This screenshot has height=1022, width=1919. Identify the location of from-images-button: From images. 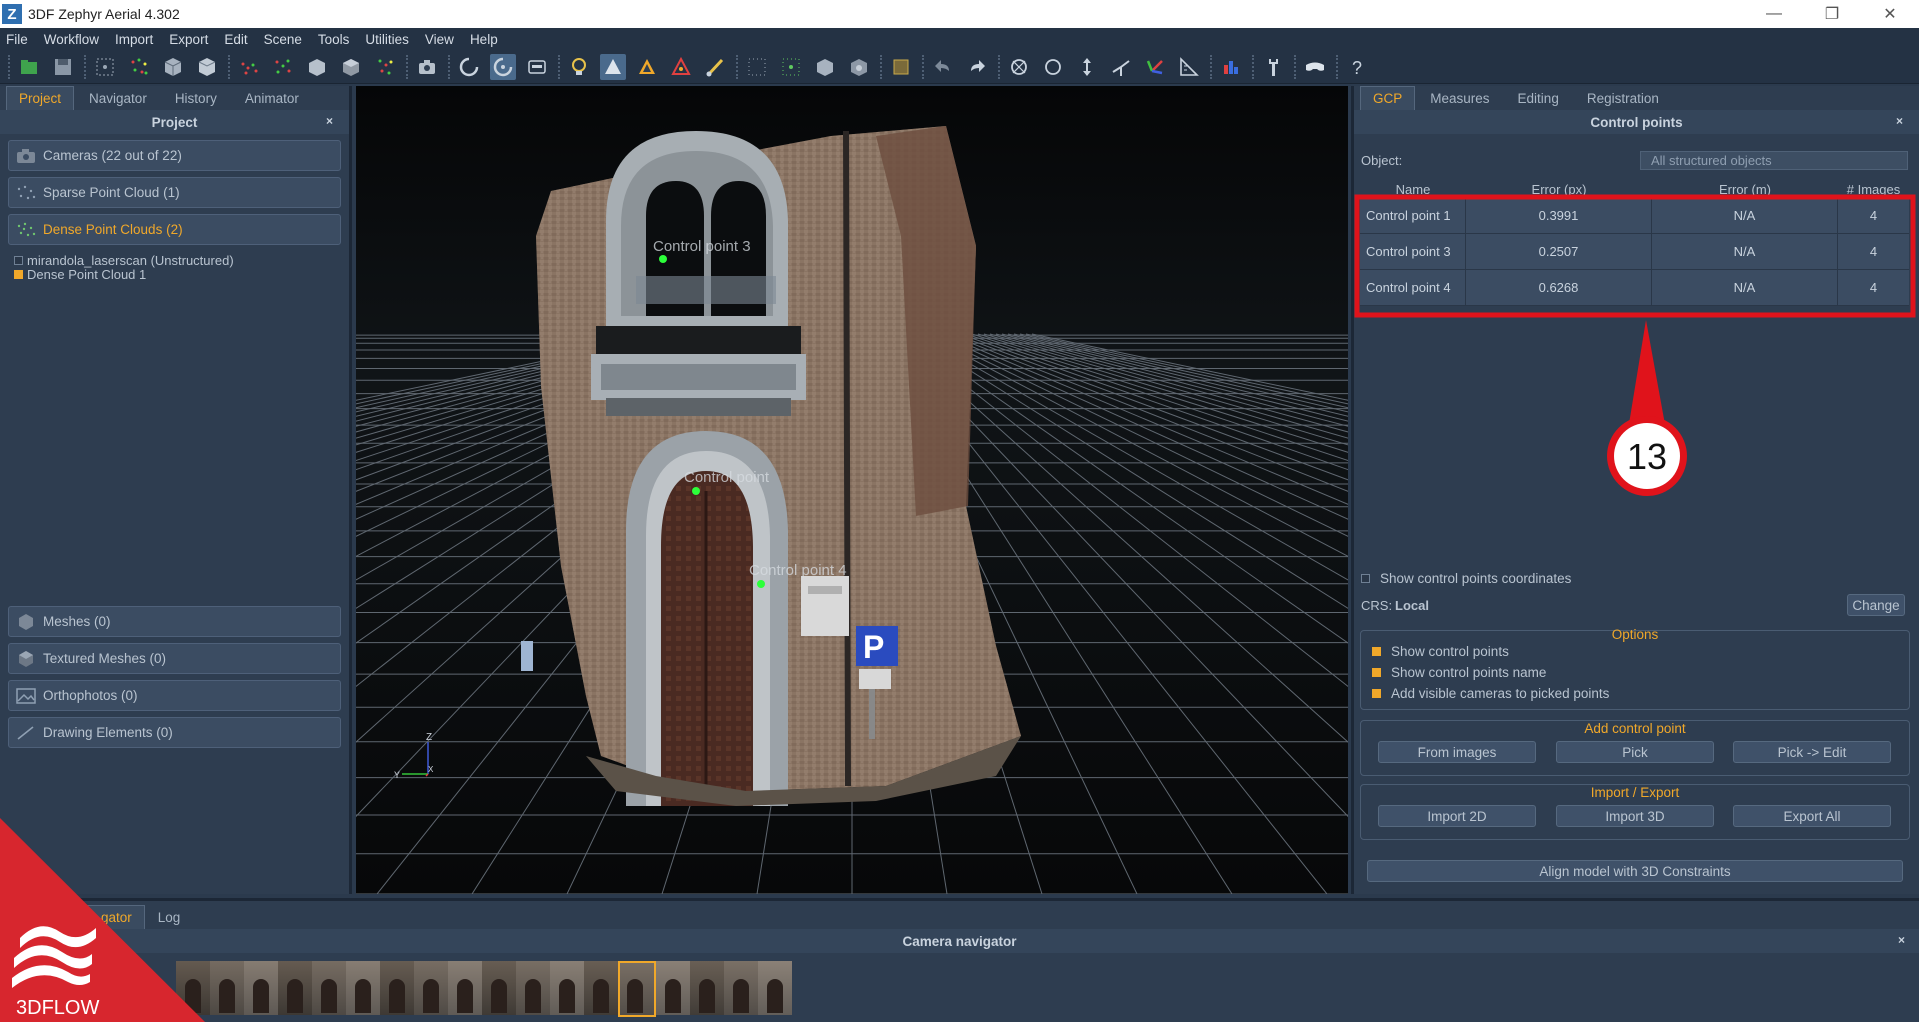
(1457, 752).